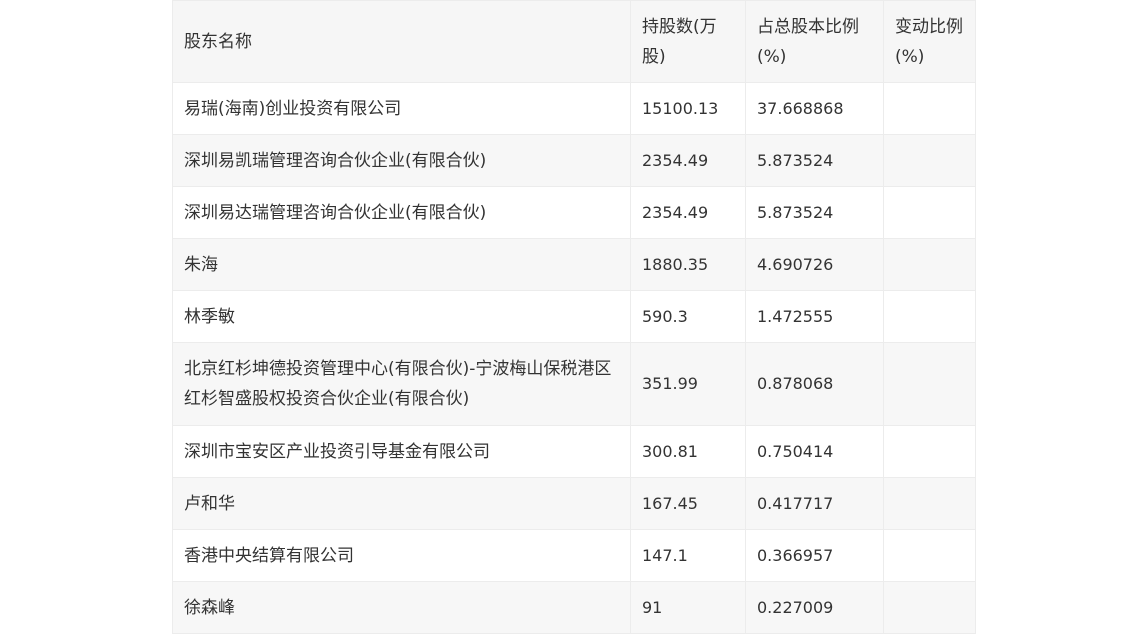  Describe the element at coordinates (401, 264) in the screenshot. I see `cell-shareholder-name: 朱海` at that location.